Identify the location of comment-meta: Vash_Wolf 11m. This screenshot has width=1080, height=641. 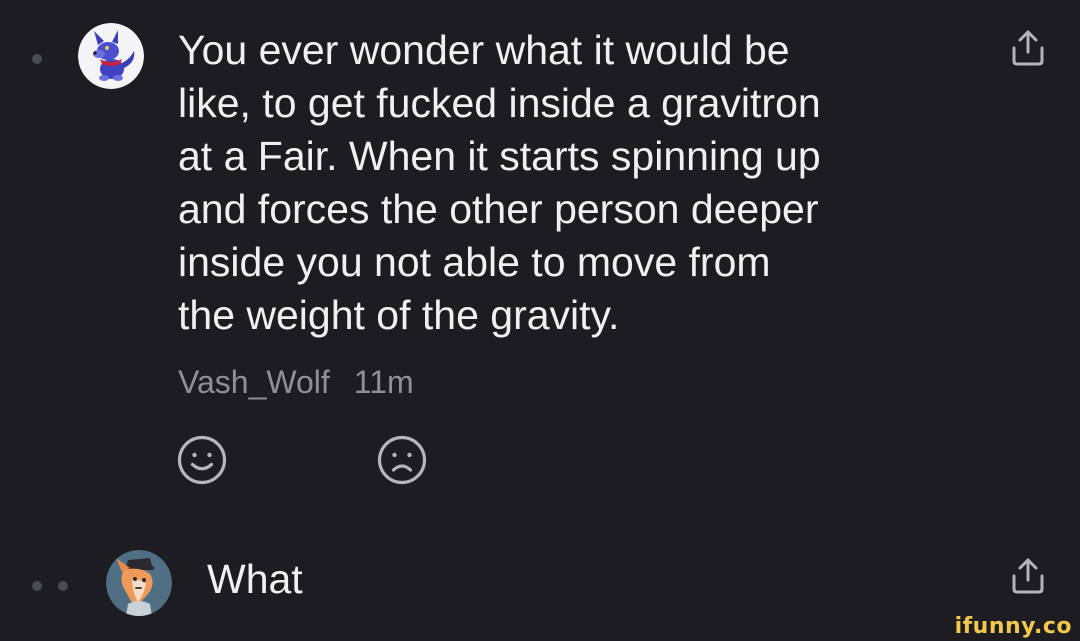
(296, 382).